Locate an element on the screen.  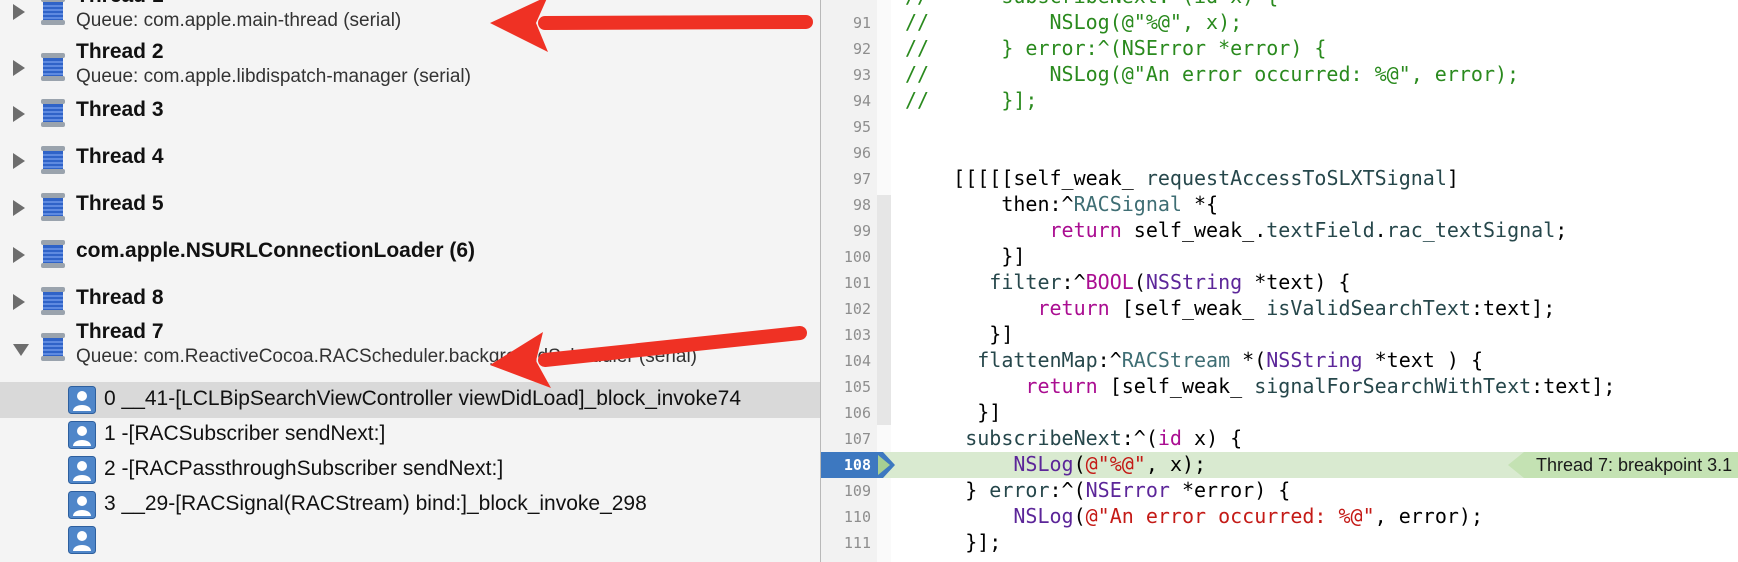
code-token: filter is located at coordinates (1025, 282).